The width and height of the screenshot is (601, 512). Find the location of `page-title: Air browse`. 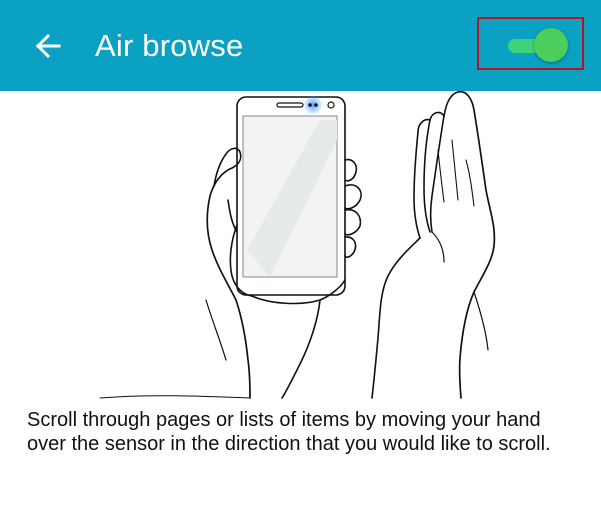

page-title: Air browse is located at coordinates (169, 45).